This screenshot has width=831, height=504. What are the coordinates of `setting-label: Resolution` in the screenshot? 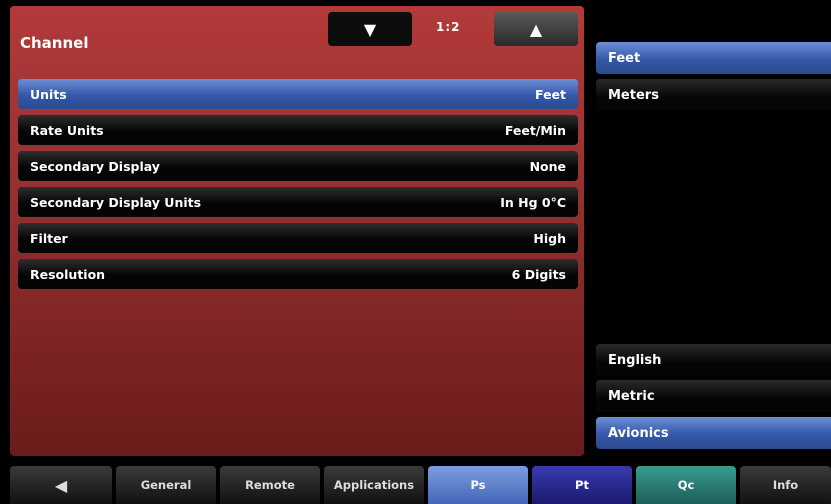 It's located at (68, 274).